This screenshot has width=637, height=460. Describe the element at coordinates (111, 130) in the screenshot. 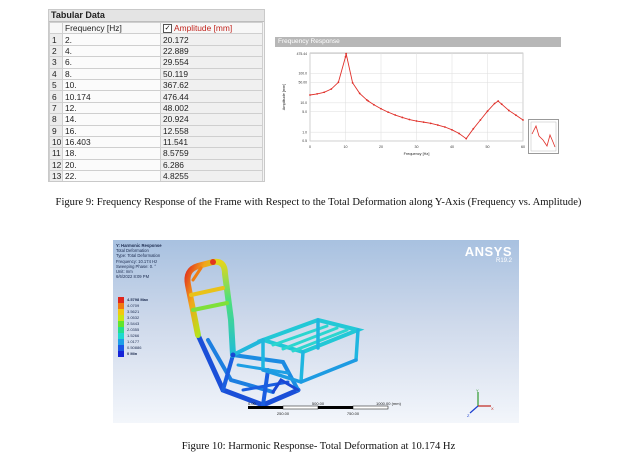

I see `frequency-cell: 16.` at that location.